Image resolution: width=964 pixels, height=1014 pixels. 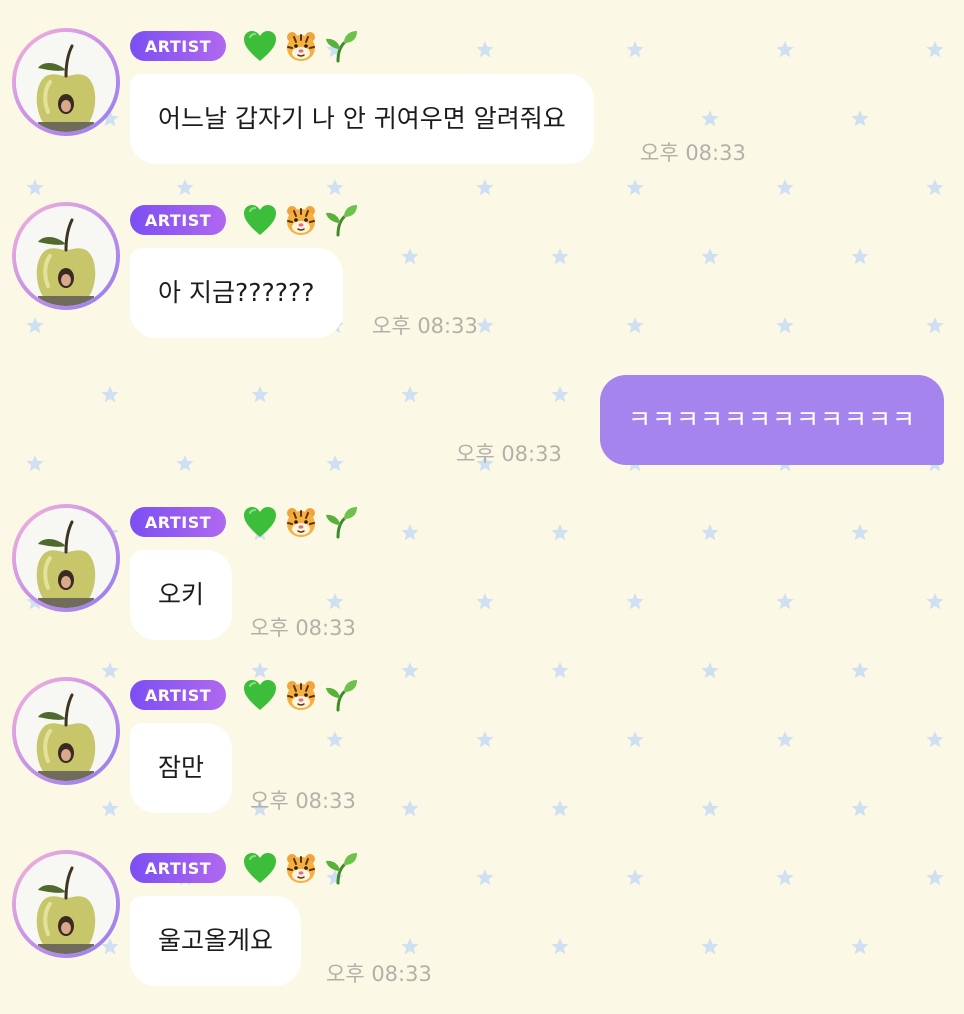 What do you see at coordinates (181, 768) in the screenshot?
I see `message-bubble: 잠만` at bounding box center [181, 768].